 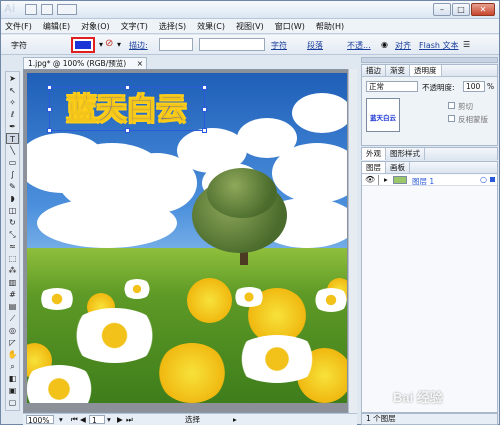 What do you see at coordinates (12, 102) in the screenshot?
I see `magic-wand-tool-icon: ✧` at bounding box center [12, 102].